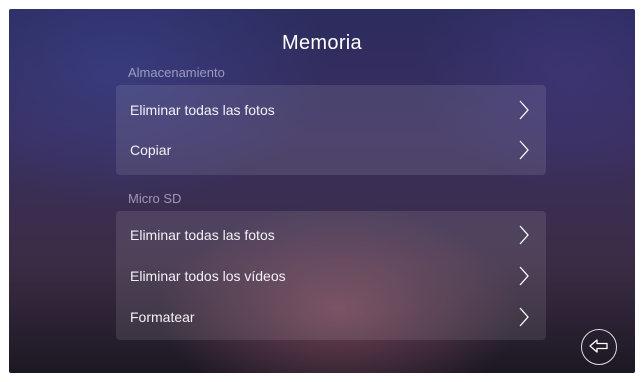 This screenshot has width=644, height=382. Describe the element at coordinates (155, 198) in the screenshot. I see `microsd-section-label: Micro SD` at that location.